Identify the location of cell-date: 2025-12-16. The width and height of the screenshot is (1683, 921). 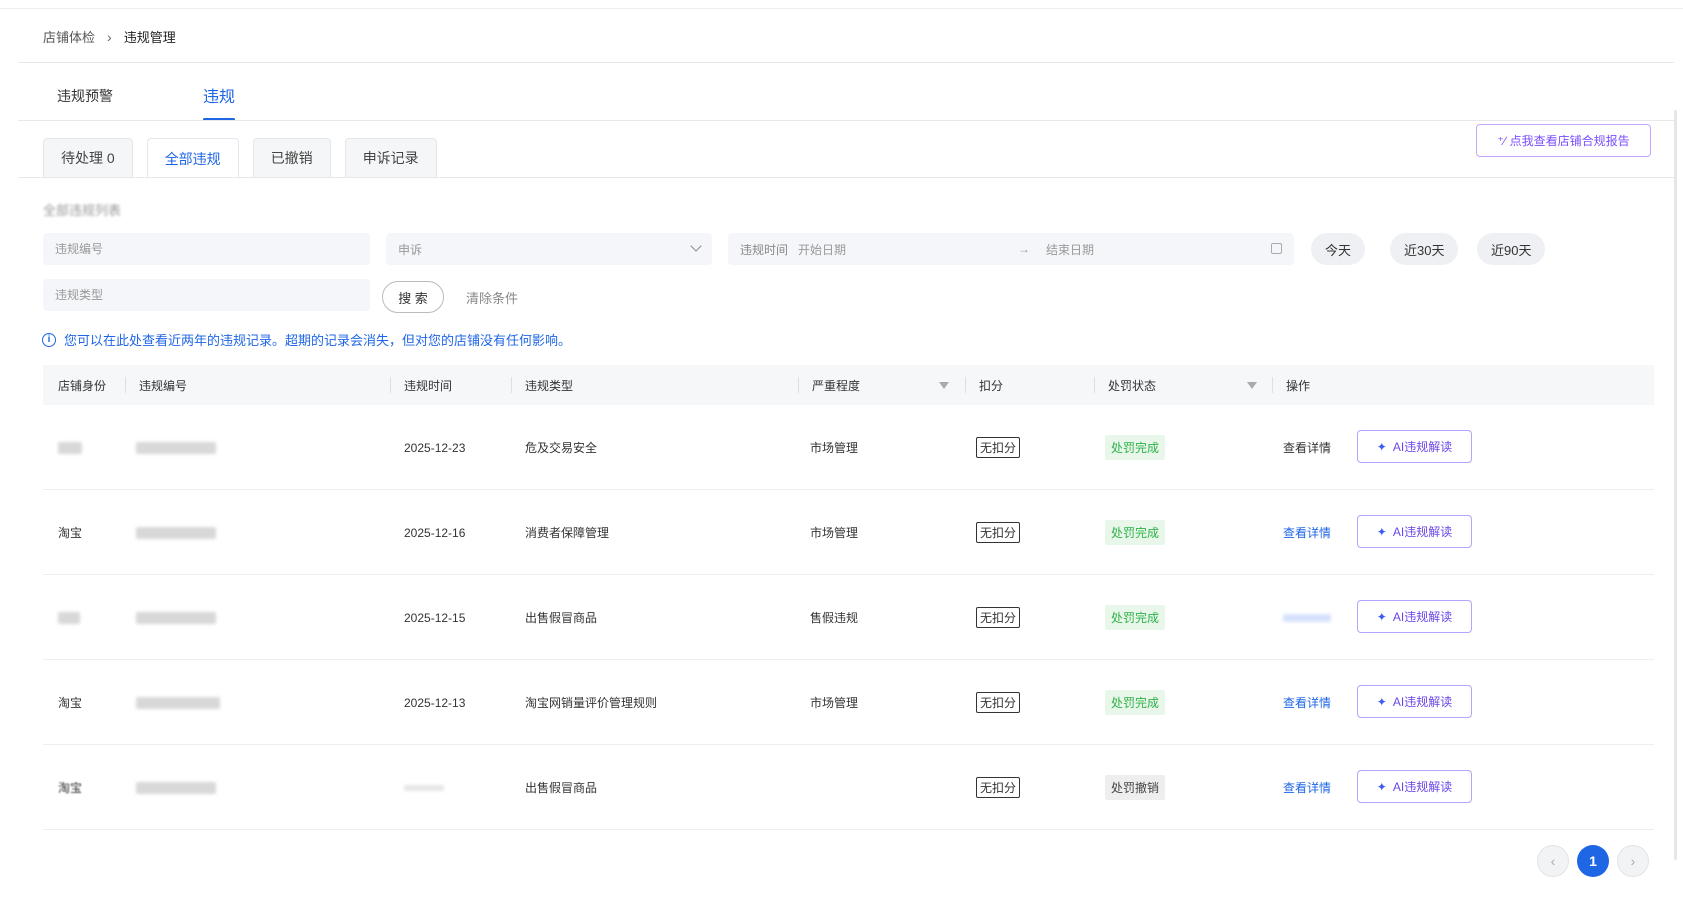
(435, 532).